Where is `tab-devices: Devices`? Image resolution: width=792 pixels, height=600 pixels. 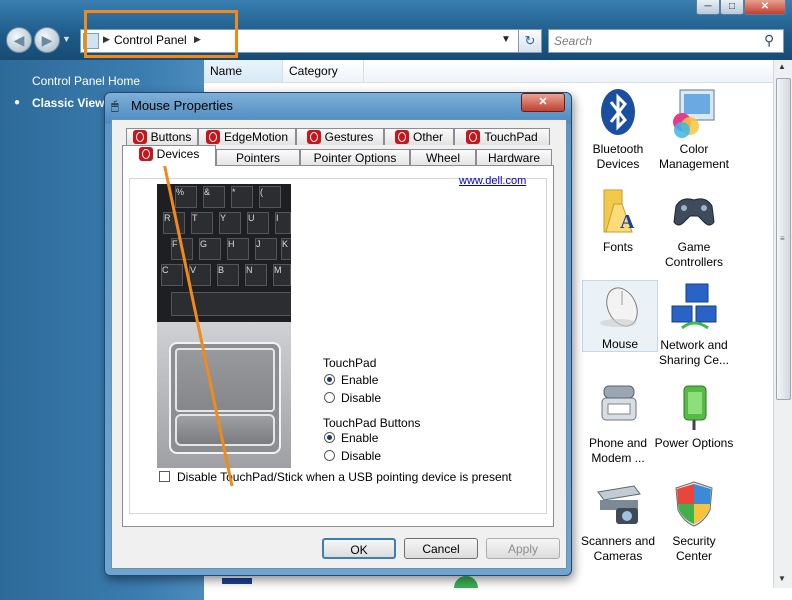
tab-devices: Devices is located at coordinates (169, 155).